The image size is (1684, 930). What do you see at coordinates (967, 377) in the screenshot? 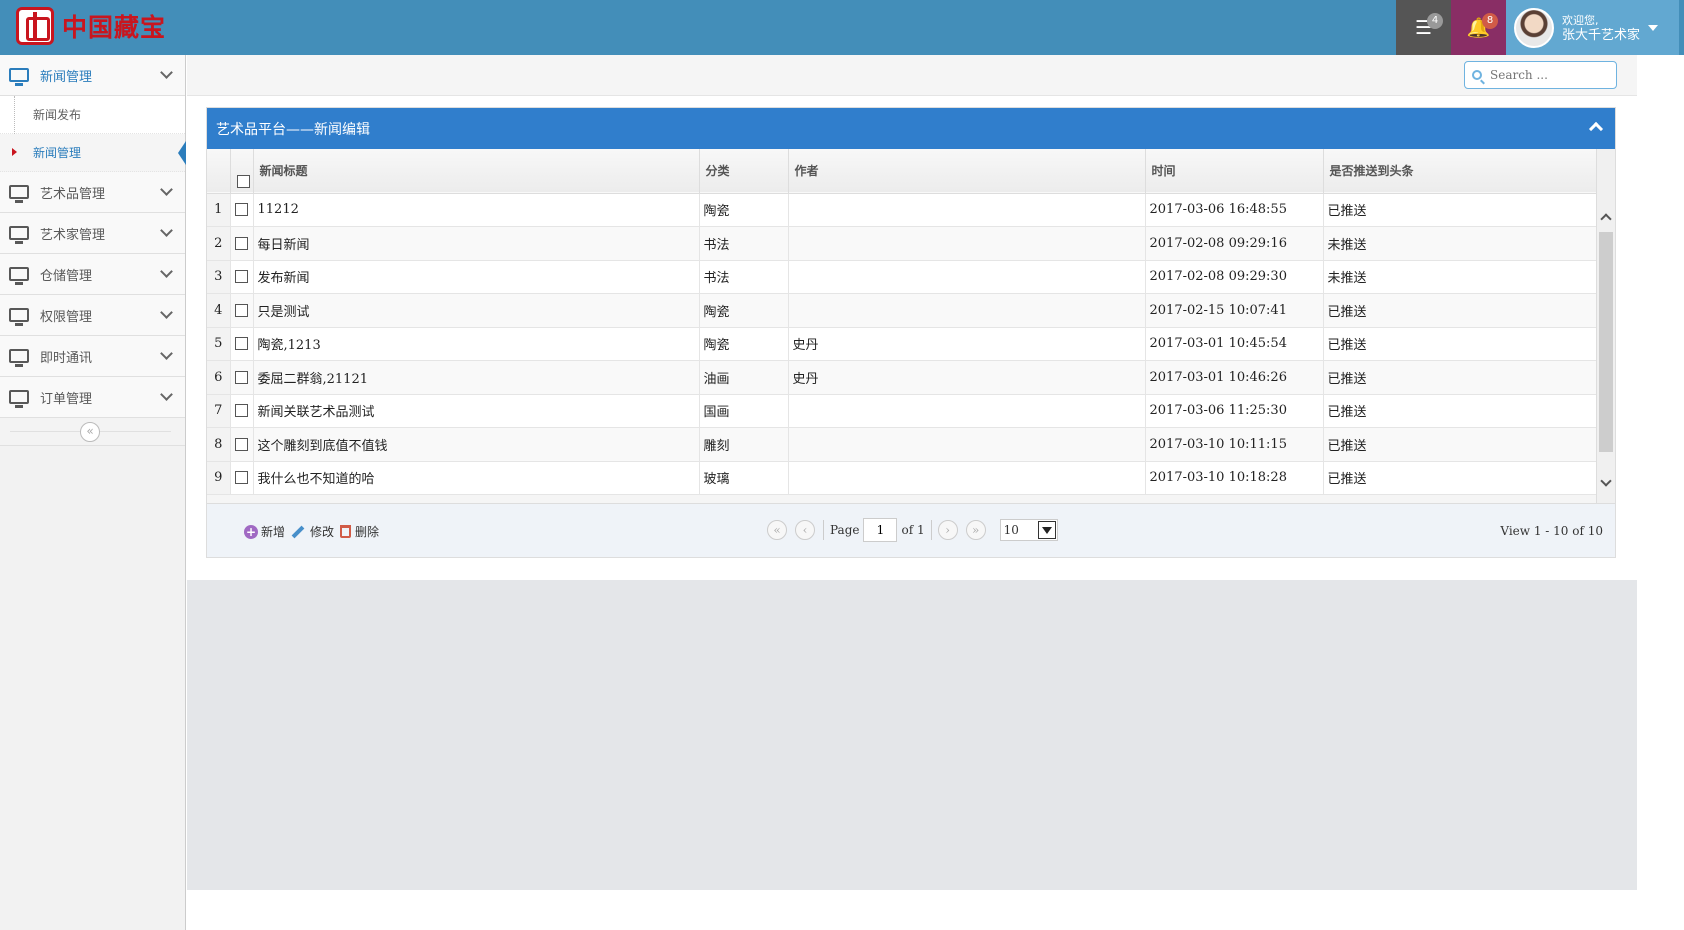
I see `cell-author: 史丹` at bounding box center [967, 377].